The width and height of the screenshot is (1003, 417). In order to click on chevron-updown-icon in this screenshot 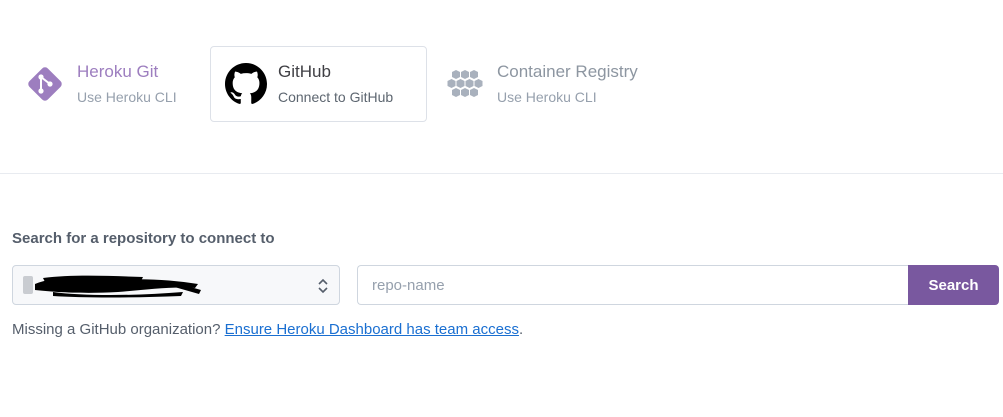, I will do `click(323, 286)`.